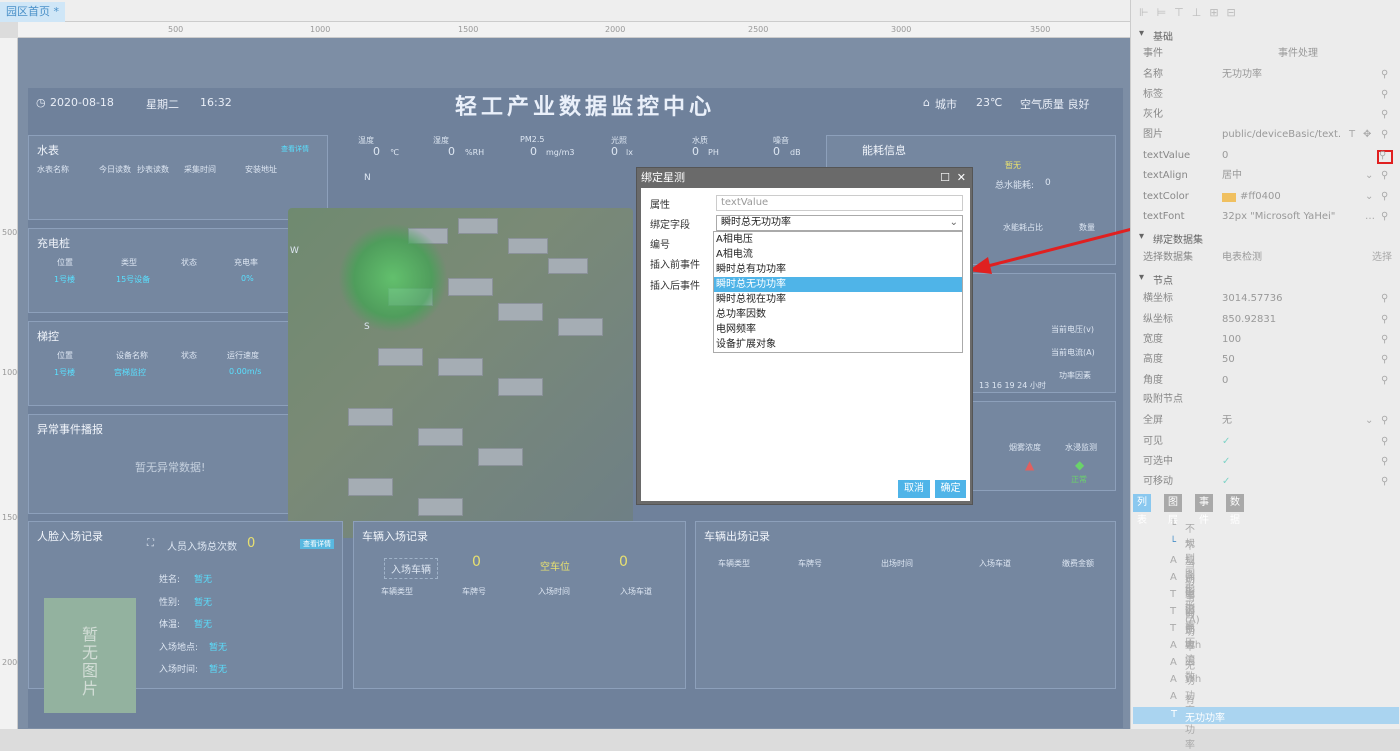 The width and height of the screenshot is (1400, 751). I want to click on dropdown-option: 瞬时总有功功率, so click(838, 269).